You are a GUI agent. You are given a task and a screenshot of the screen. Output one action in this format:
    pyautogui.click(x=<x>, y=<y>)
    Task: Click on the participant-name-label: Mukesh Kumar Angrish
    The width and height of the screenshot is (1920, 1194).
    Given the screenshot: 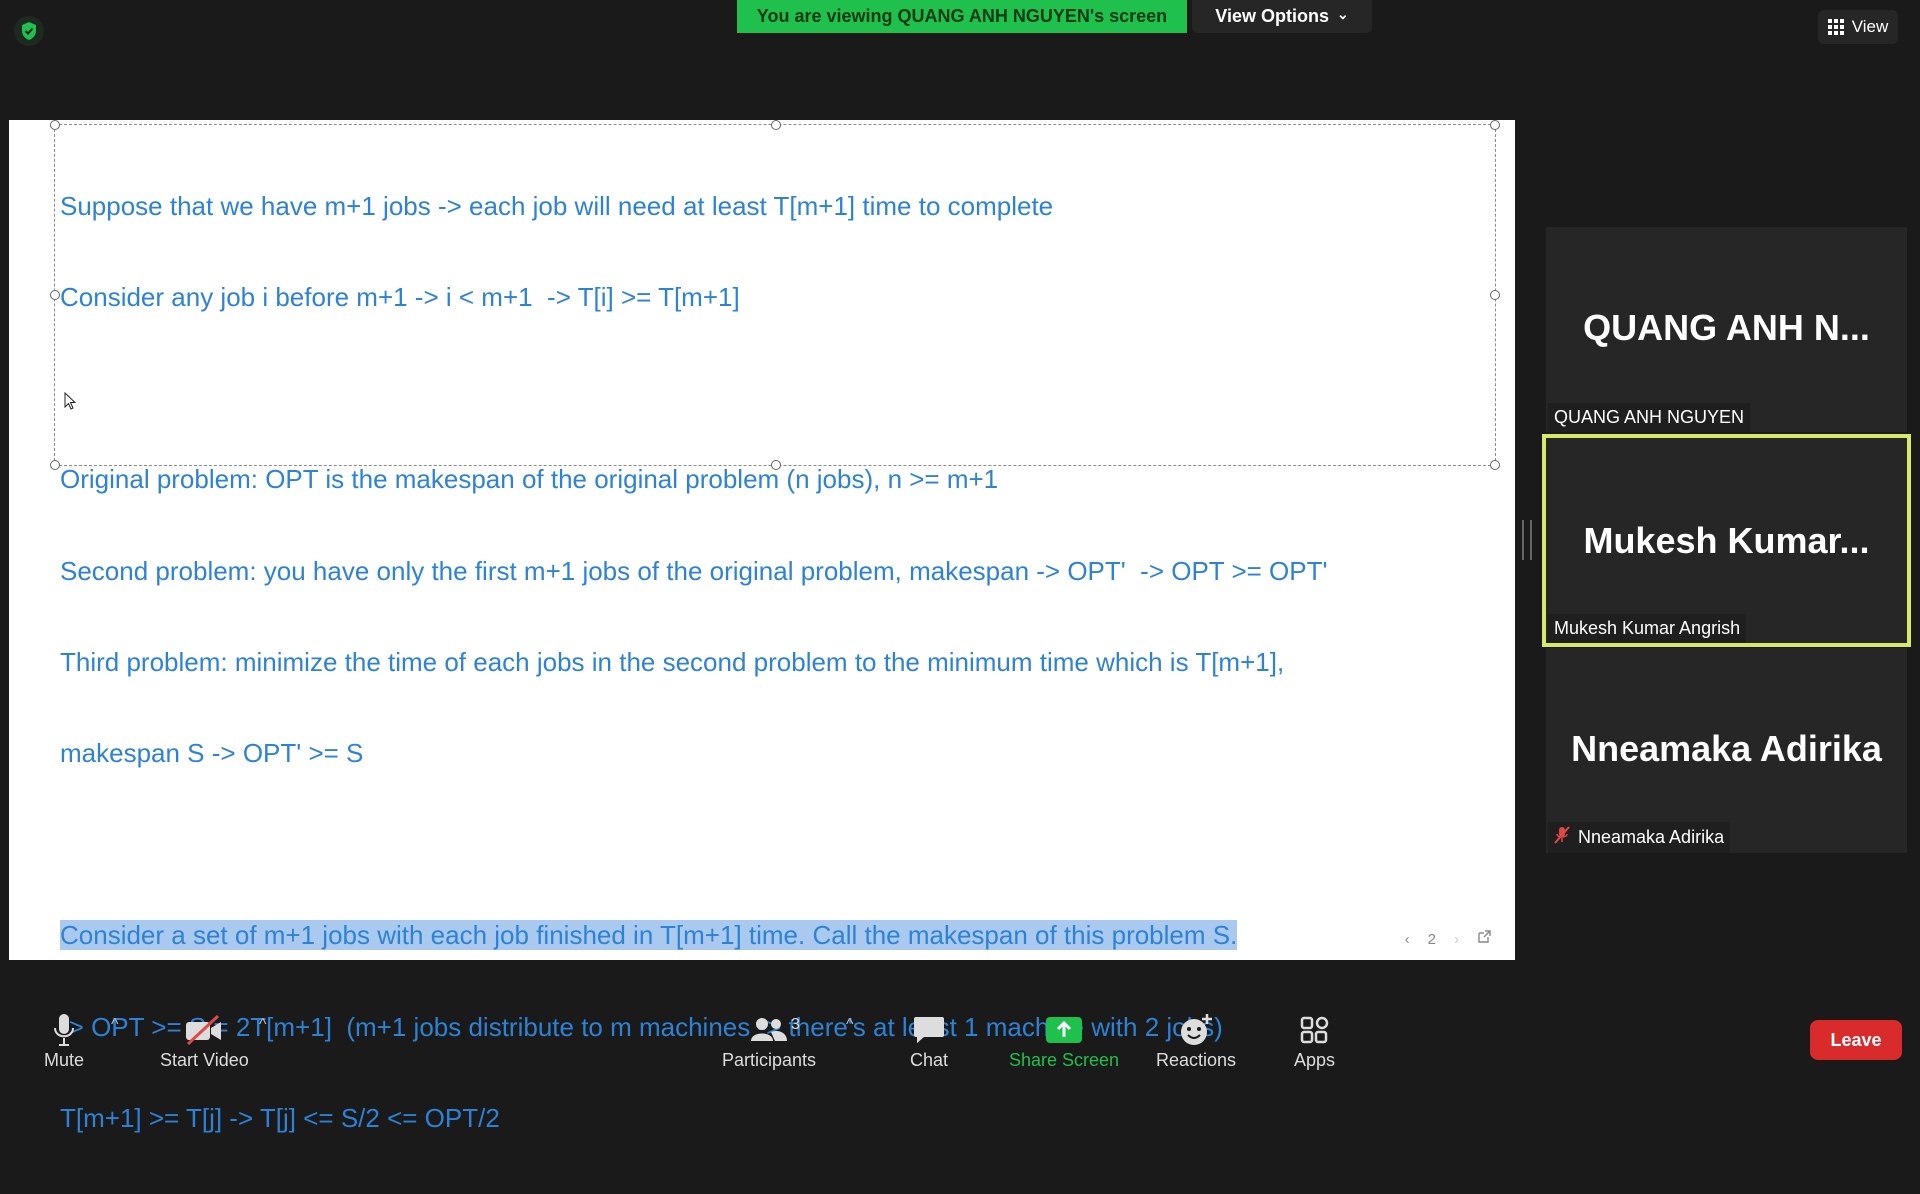 What is the action you would take?
    pyautogui.click(x=1647, y=628)
    